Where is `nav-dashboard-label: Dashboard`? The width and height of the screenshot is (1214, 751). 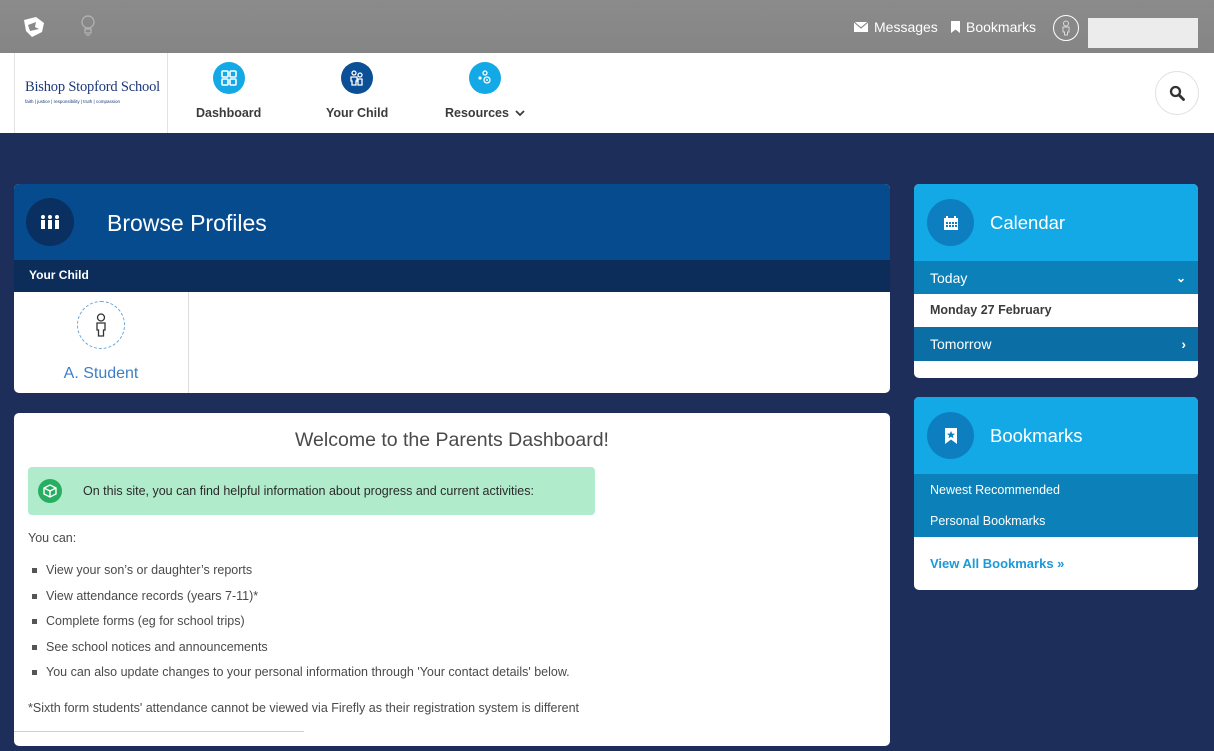
nav-dashboard-label: Dashboard is located at coordinates (229, 113).